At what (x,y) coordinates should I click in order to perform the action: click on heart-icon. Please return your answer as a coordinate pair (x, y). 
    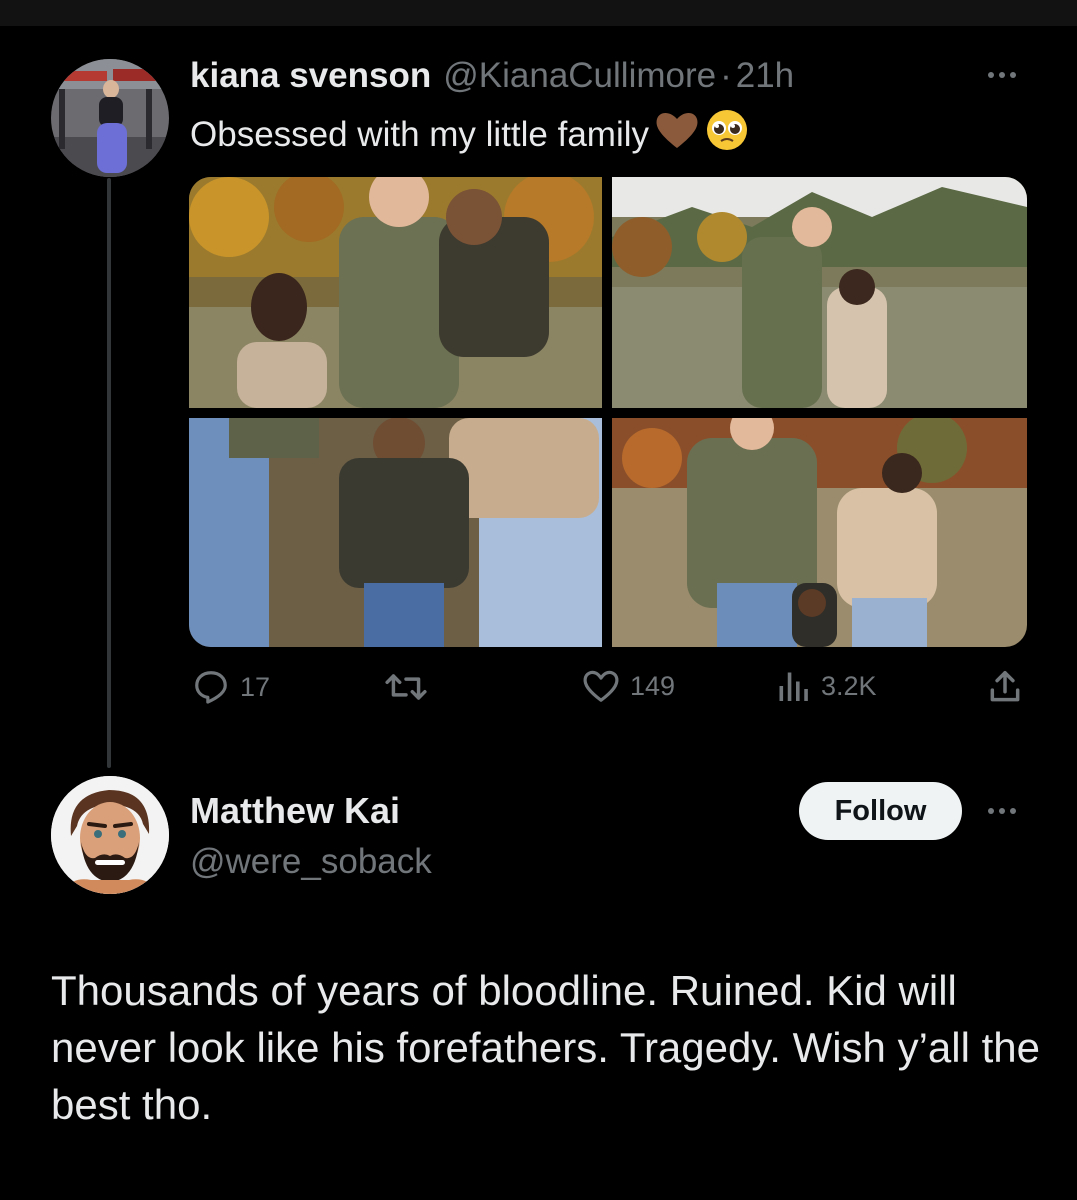
    Looking at the image, I should click on (601, 686).